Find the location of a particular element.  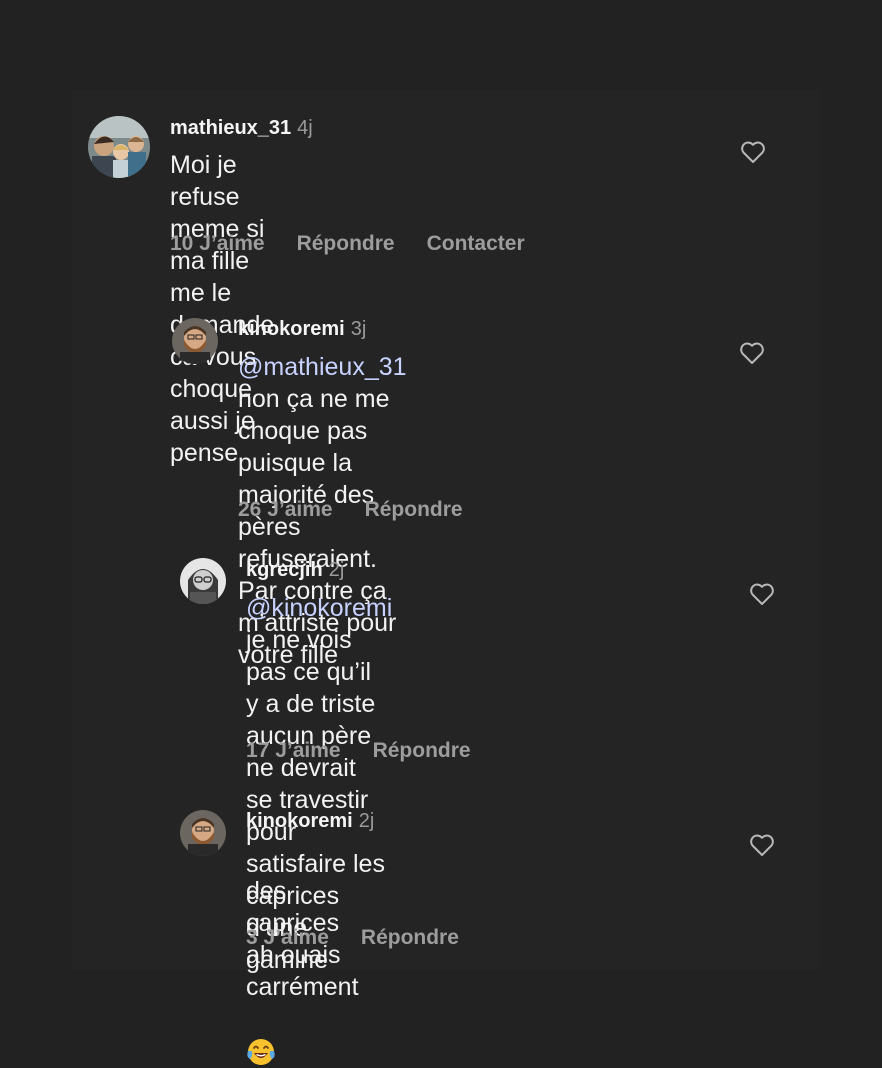

username: mathieux_31 is located at coordinates (230, 128).